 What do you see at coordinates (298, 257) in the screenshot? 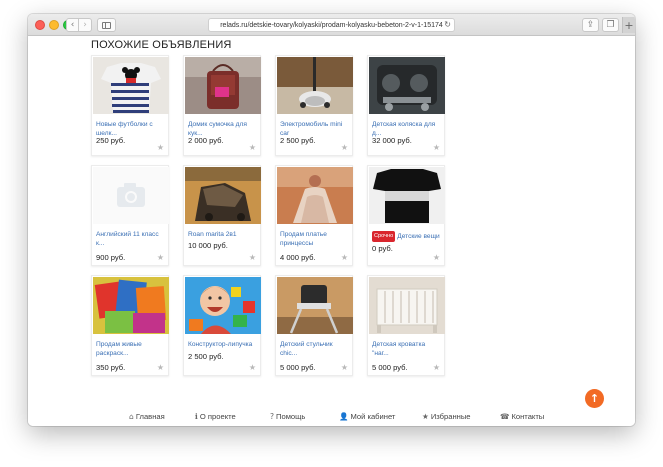
I see `listing-price: 4 000 руб.` at bounding box center [298, 257].